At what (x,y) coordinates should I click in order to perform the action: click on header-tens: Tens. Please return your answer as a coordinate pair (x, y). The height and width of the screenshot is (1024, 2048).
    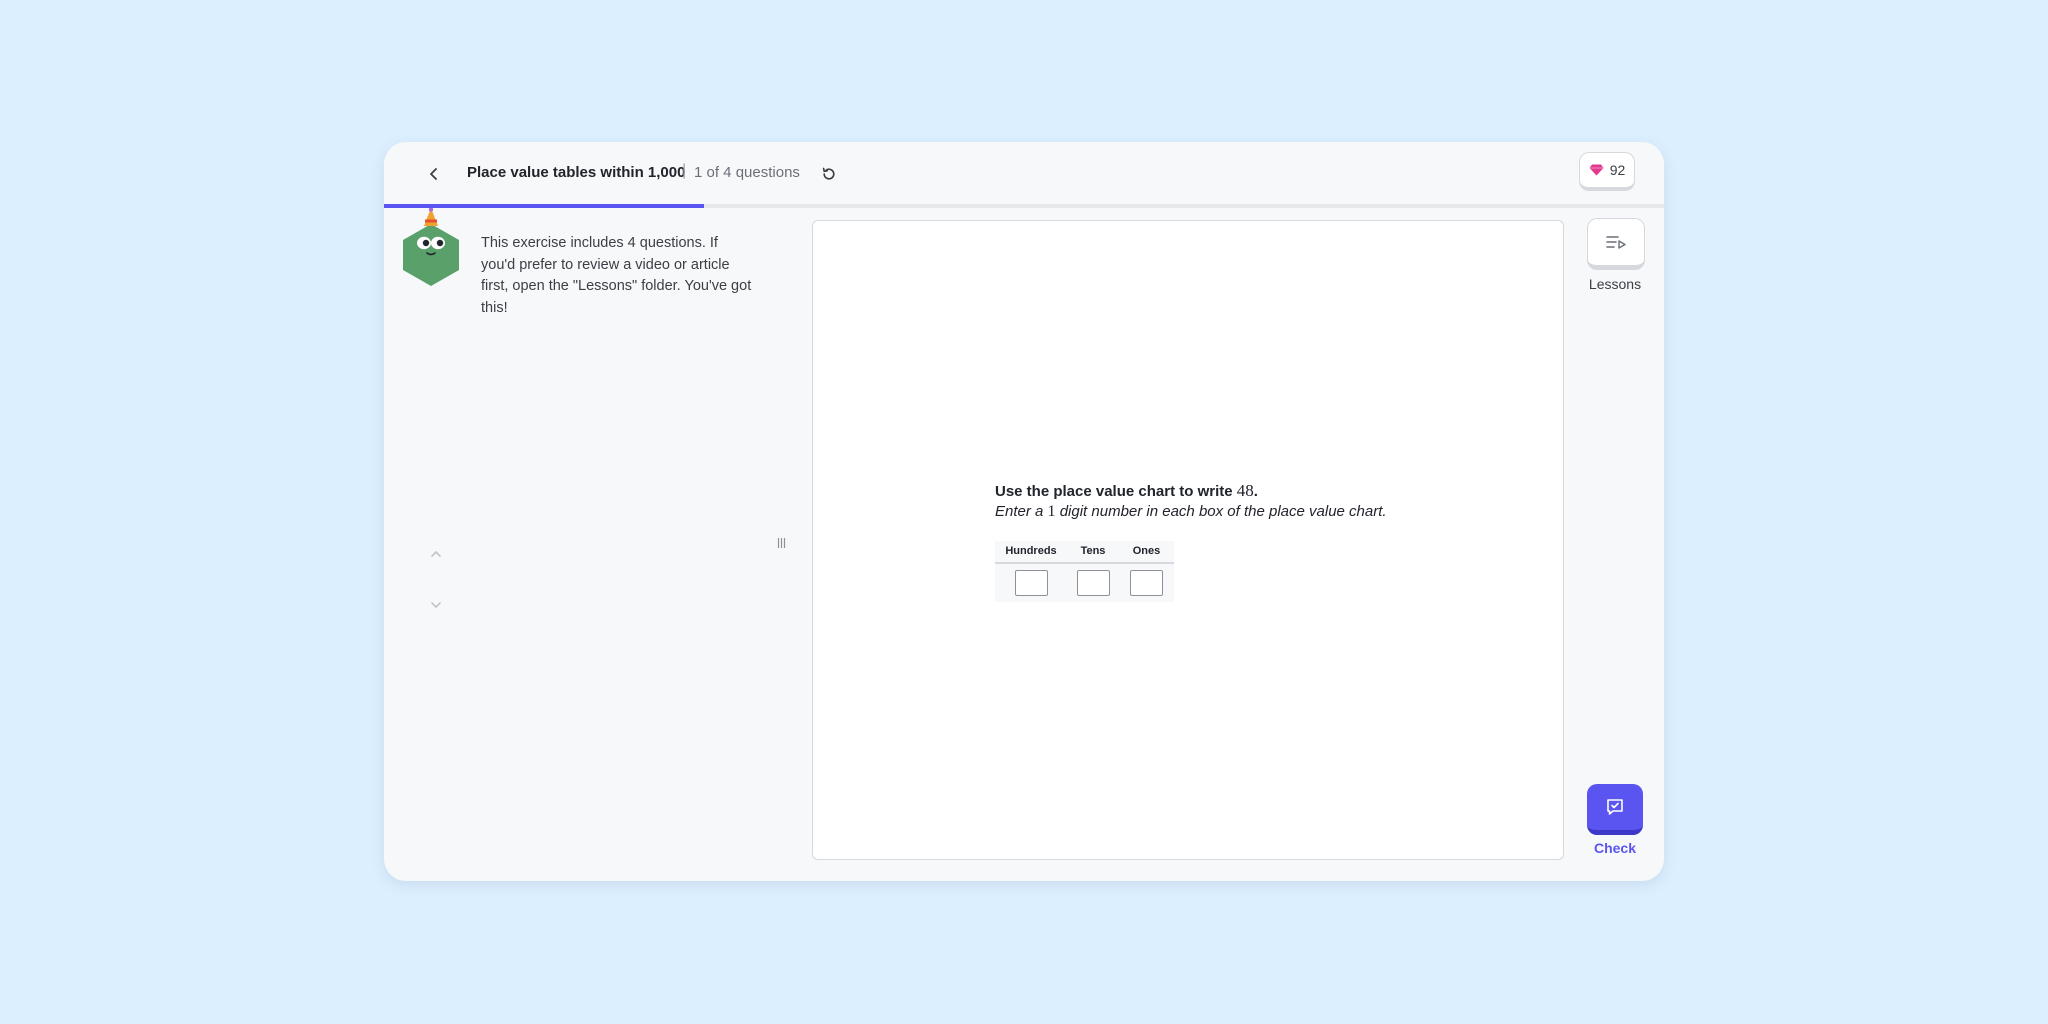
    Looking at the image, I should click on (1093, 551).